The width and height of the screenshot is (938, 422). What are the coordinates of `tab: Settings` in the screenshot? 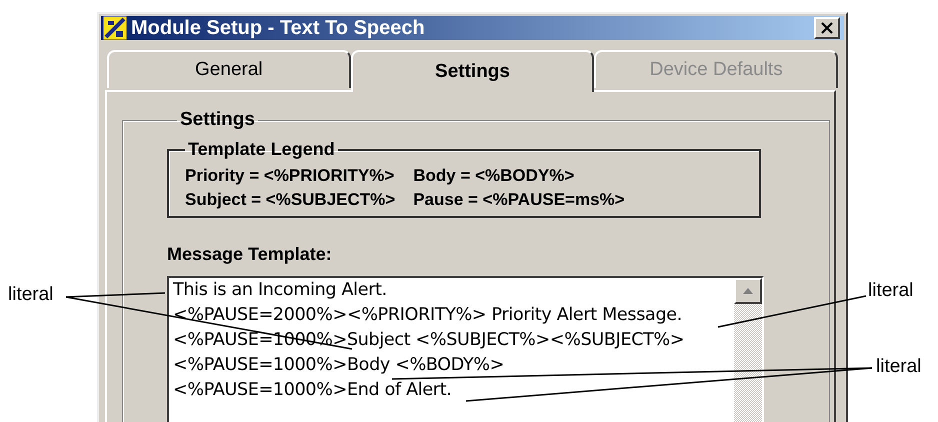 It's located at (472, 71).